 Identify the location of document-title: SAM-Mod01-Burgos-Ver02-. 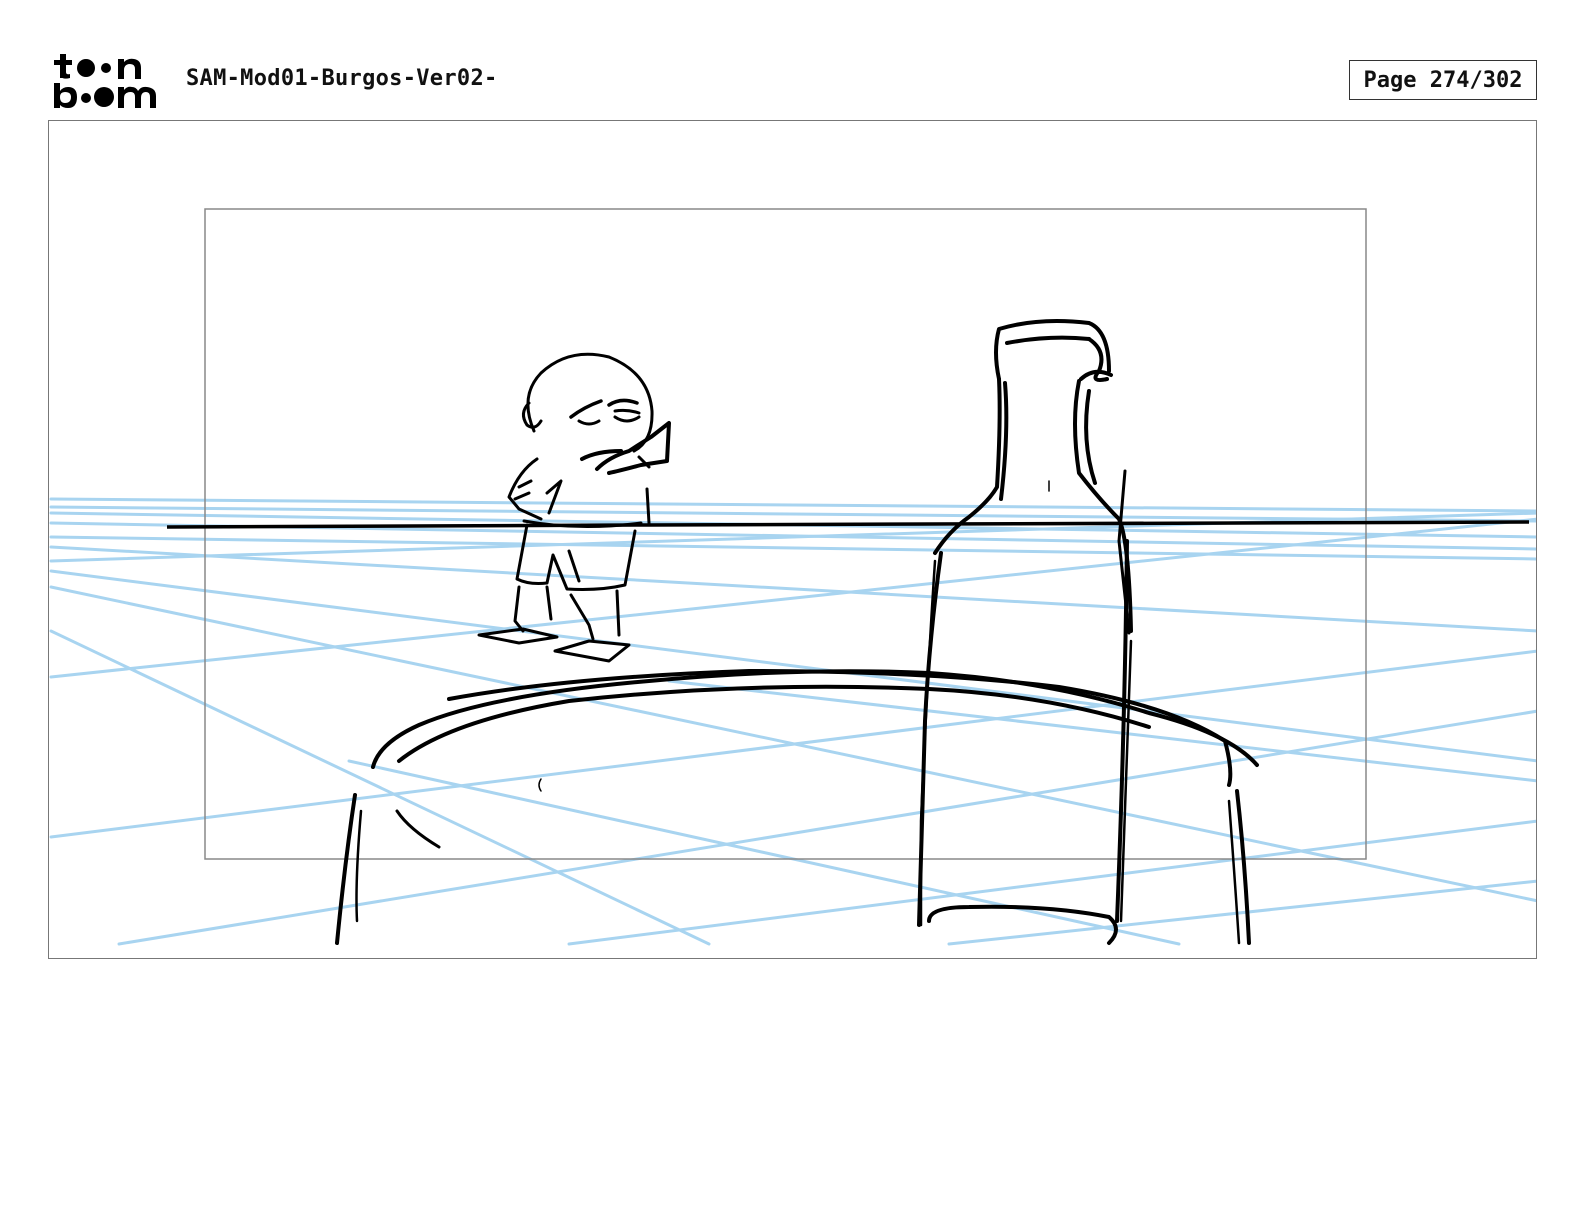
(342, 78).